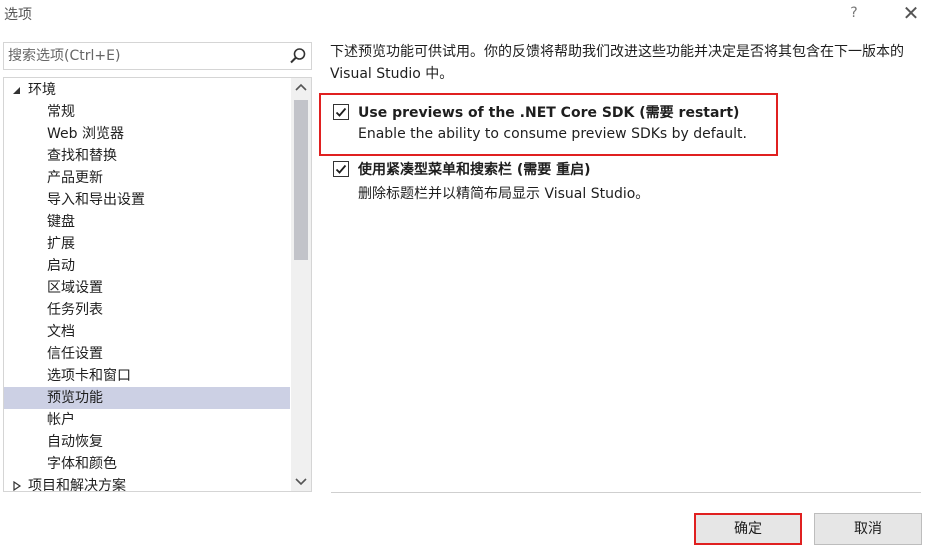  What do you see at coordinates (147, 483) in the screenshot?
I see `tree-node-projects-solutions: 项目和解决方案` at bounding box center [147, 483].